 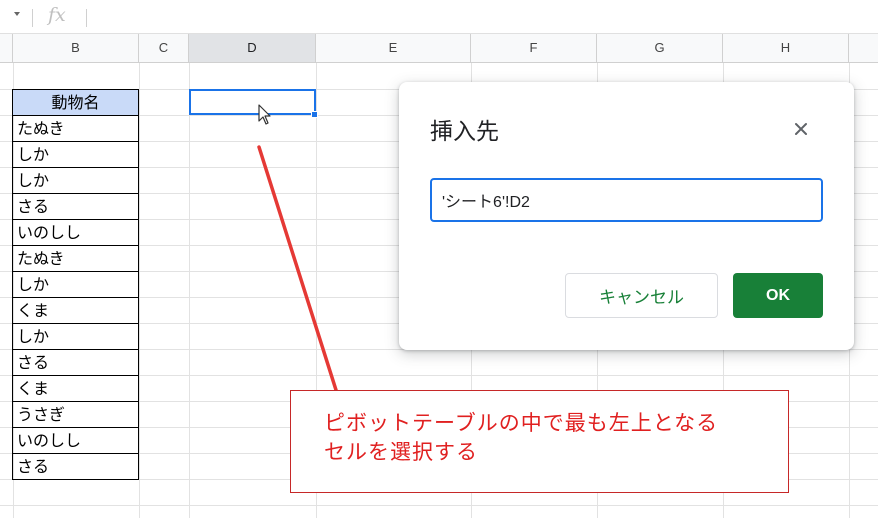 What do you see at coordinates (801, 129) in the screenshot?
I see `close-icon` at bounding box center [801, 129].